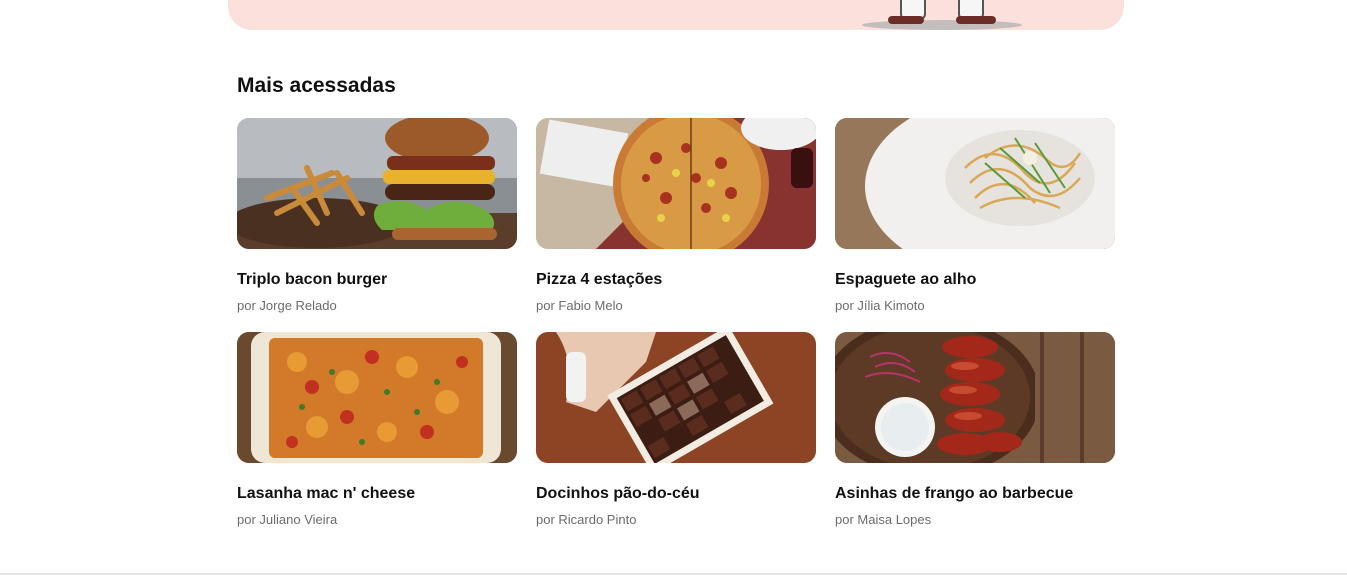 This screenshot has width=1347, height=575. What do you see at coordinates (326, 494) in the screenshot?
I see `recipe-title: Lasanha mac n' cheese` at bounding box center [326, 494].